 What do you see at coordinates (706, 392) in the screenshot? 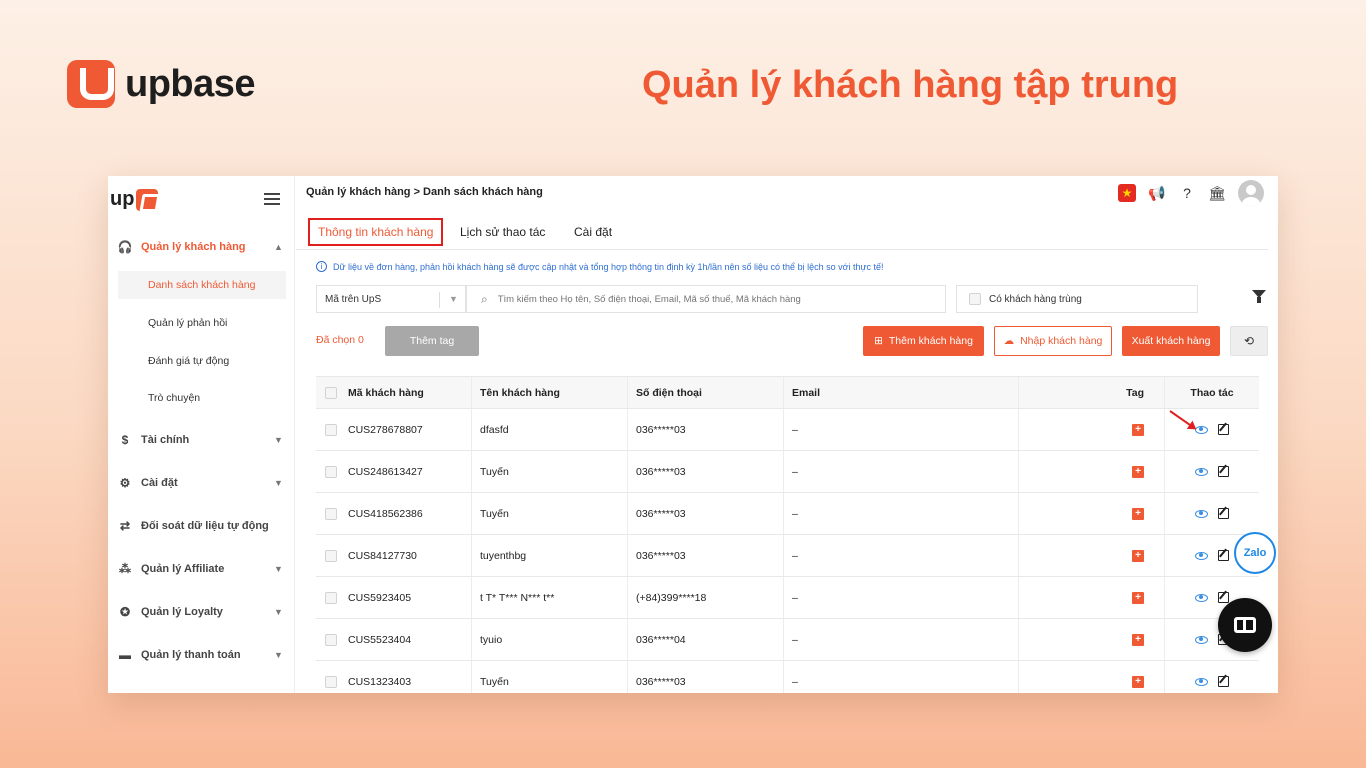
I see `header-phone: Số điện thoại` at bounding box center [706, 392].